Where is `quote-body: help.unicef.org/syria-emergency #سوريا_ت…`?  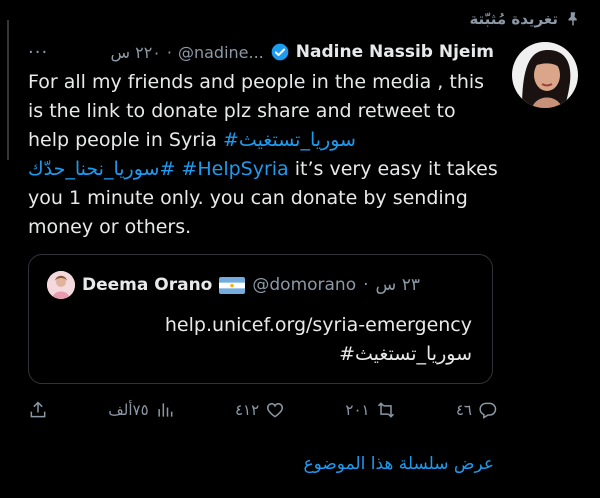 quote-body: help.unicef.org/syria-emergency #سوريا_ت… is located at coordinates (318, 340).